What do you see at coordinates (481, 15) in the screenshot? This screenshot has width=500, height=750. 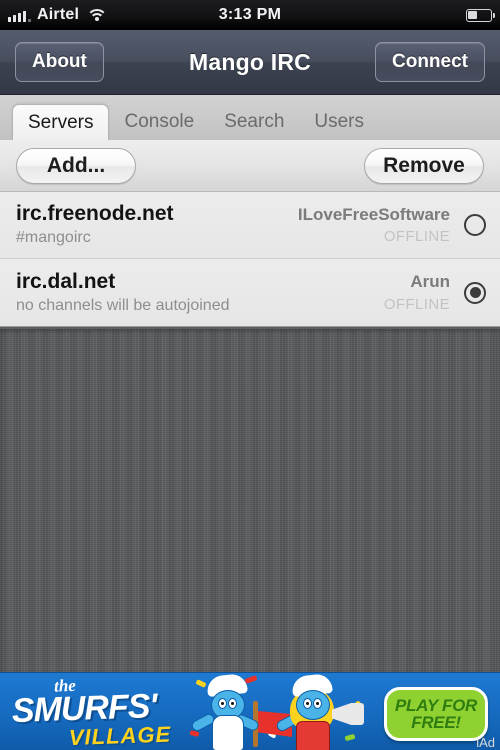 I see `battery-icon` at bounding box center [481, 15].